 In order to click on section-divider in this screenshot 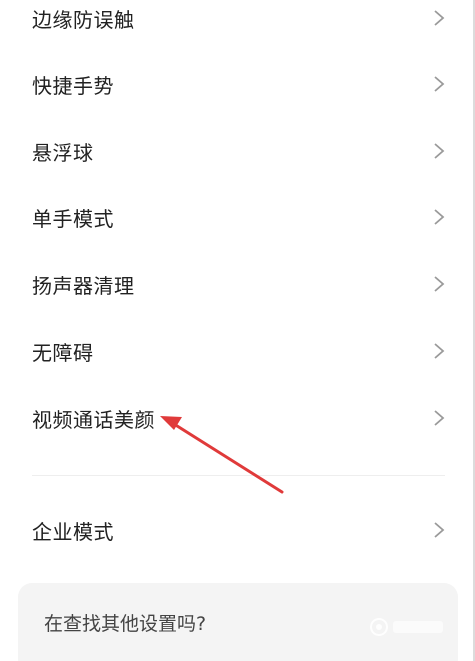, I will do `click(238, 475)`.